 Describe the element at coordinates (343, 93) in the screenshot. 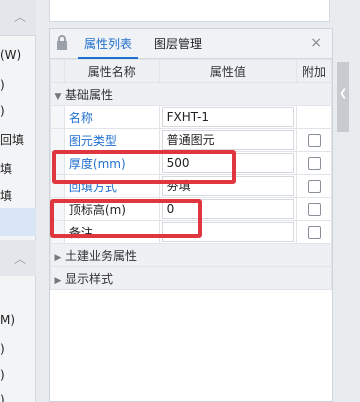

I see `chevron-left-icon: ❮` at that location.